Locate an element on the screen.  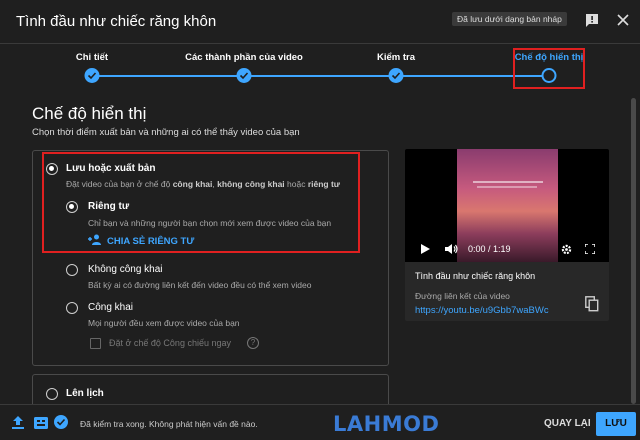
unlisted-title: Không công khai is located at coordinates (125, 269).